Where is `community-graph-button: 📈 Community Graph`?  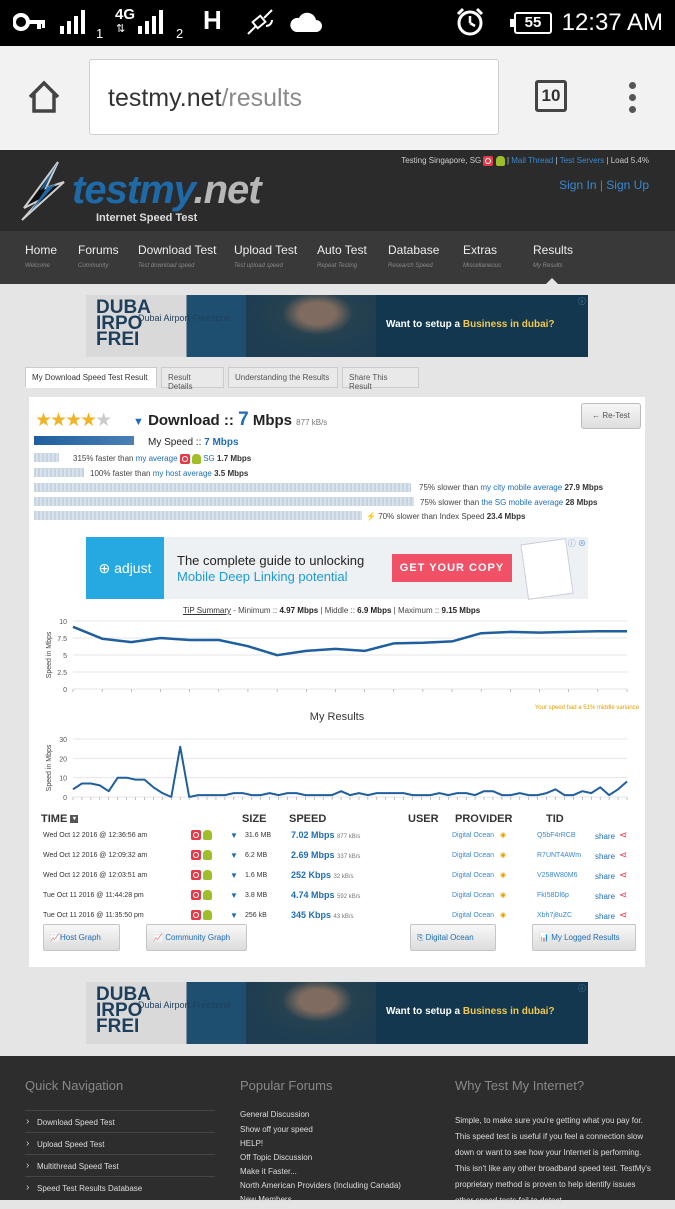
community-graph-button: 📈 Community Graph is located at coordinates (196, 937).